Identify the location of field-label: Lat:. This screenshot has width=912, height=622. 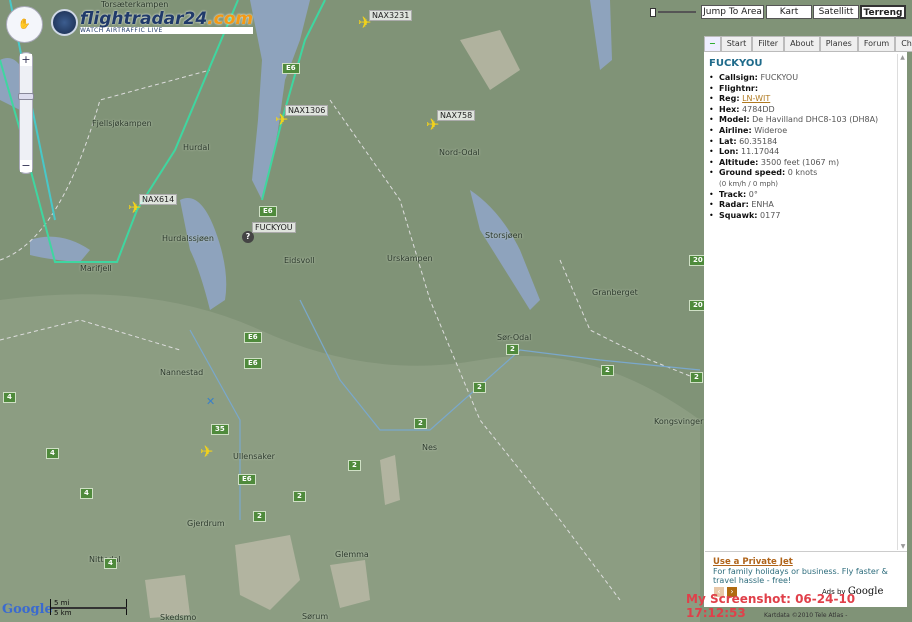
(728, 141).